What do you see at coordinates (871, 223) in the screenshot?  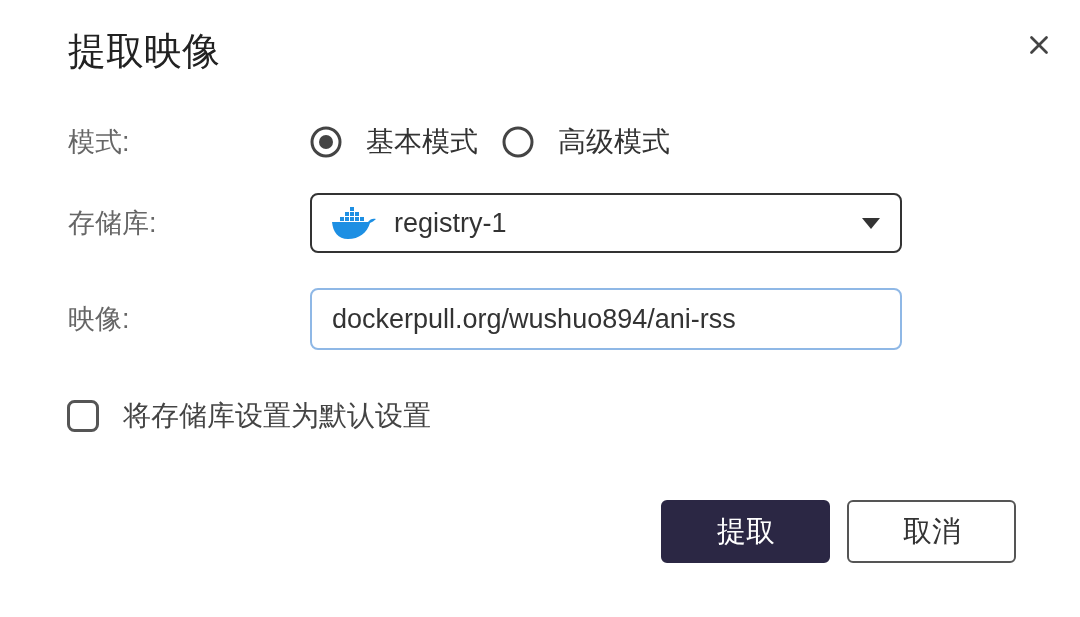 I see `caret-icon` at bounding box center [871, 223].